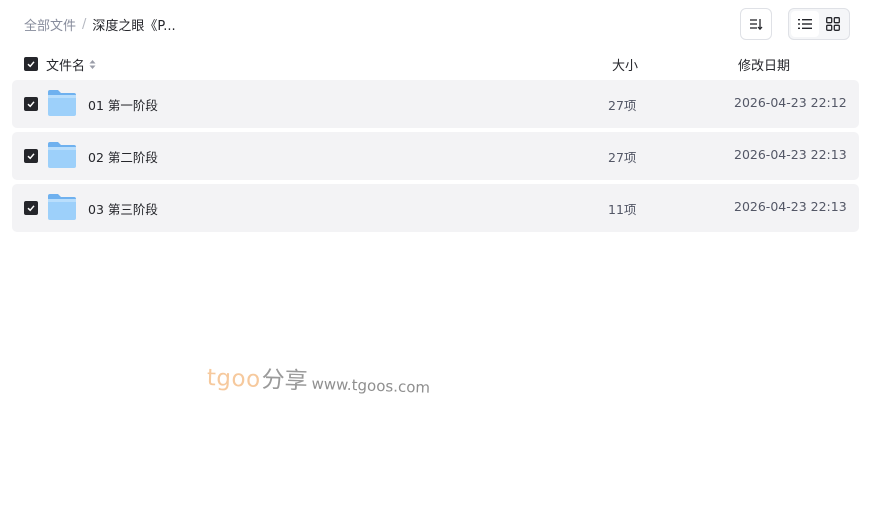  I want to click on select-all-checkbox, so click(31, 64).